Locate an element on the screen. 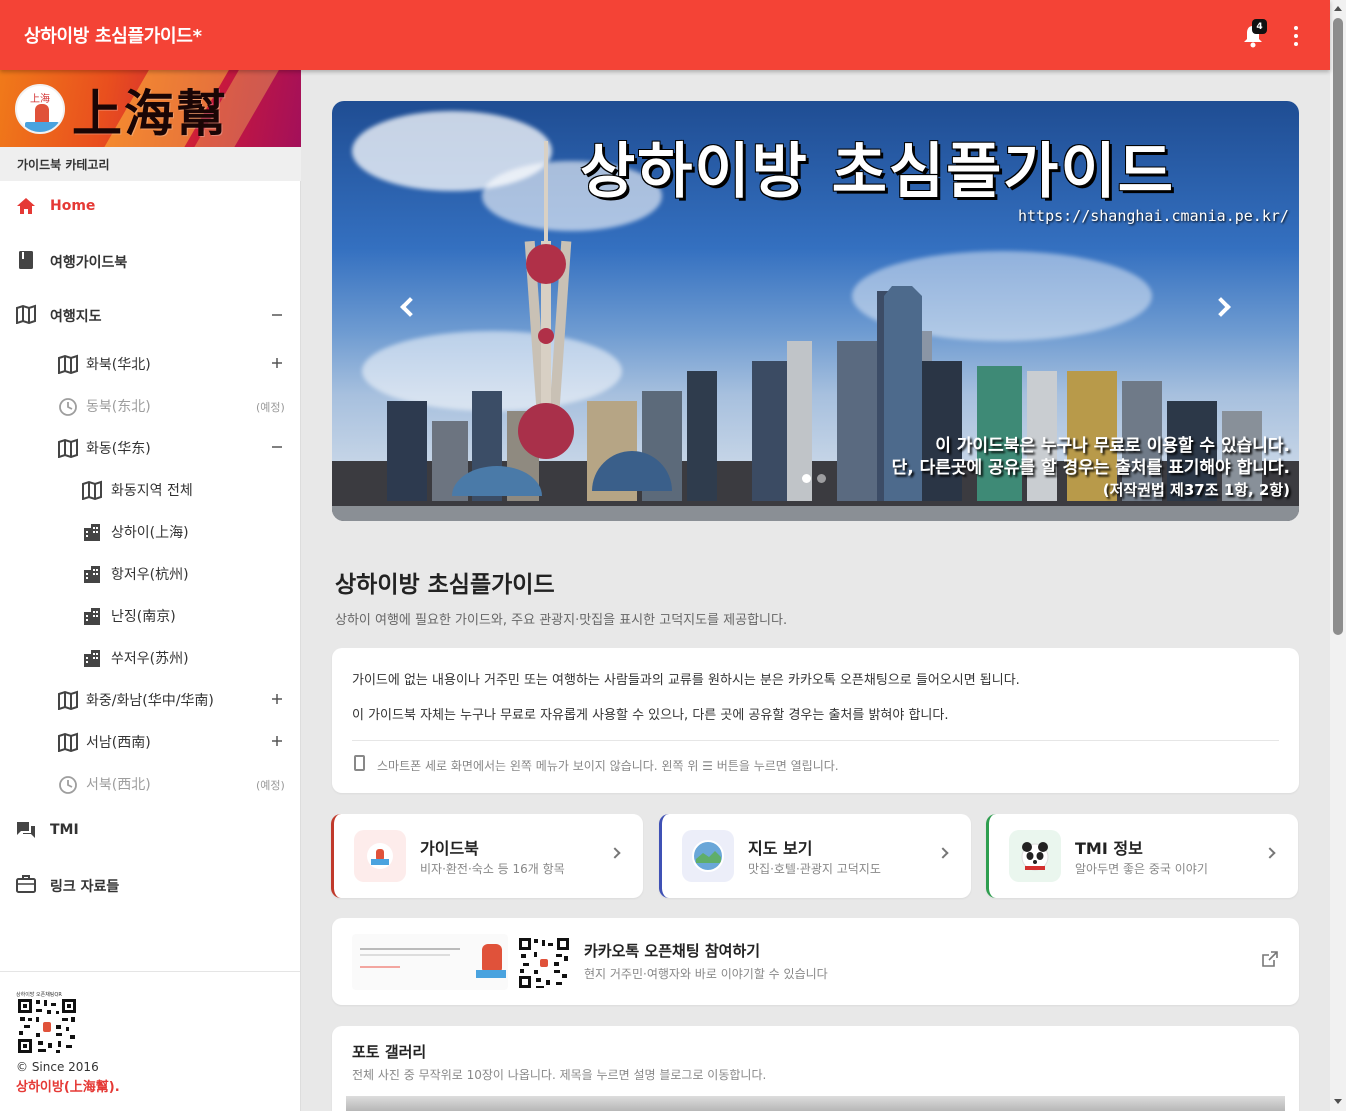  page-scrollbar is located at coordinates (1338, 555).